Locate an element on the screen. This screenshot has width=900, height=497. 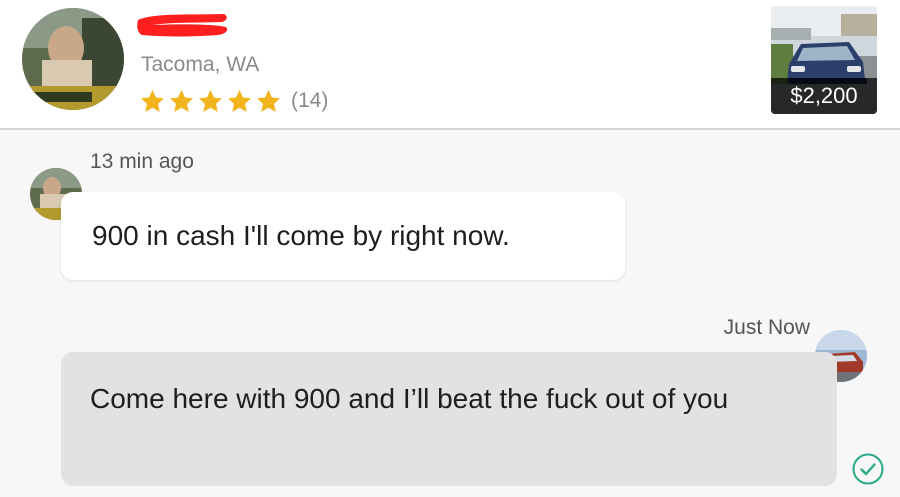
incoming-message-bubble: 900 in cash I'll come by right now. is located at coordinates (343, 236).